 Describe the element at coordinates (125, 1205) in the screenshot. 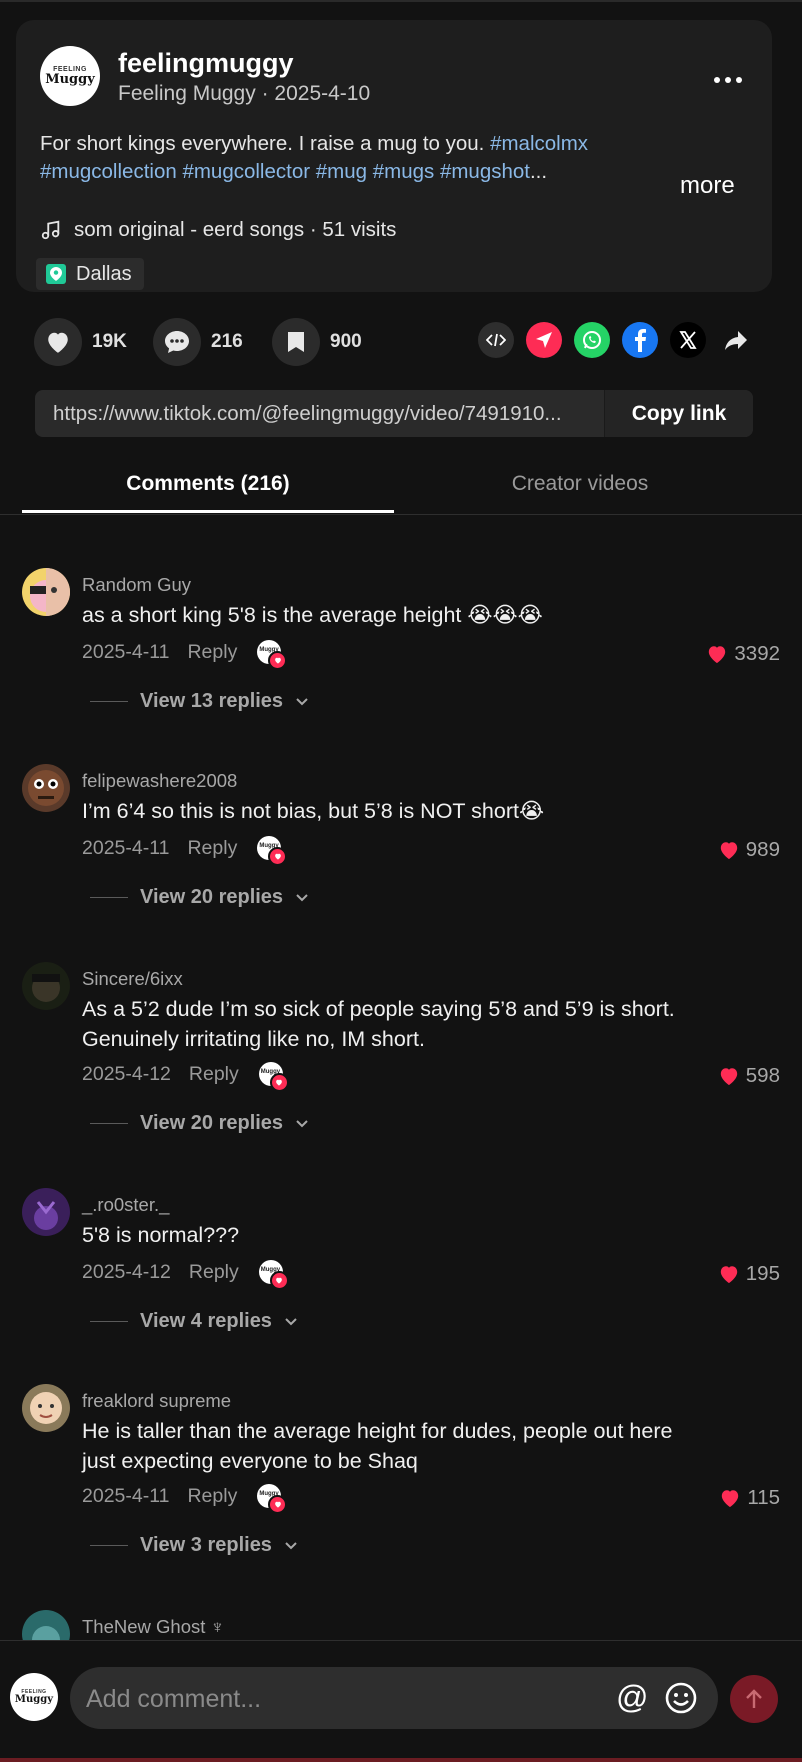

I see `commenter-username: _.ro0ster._` at that location.